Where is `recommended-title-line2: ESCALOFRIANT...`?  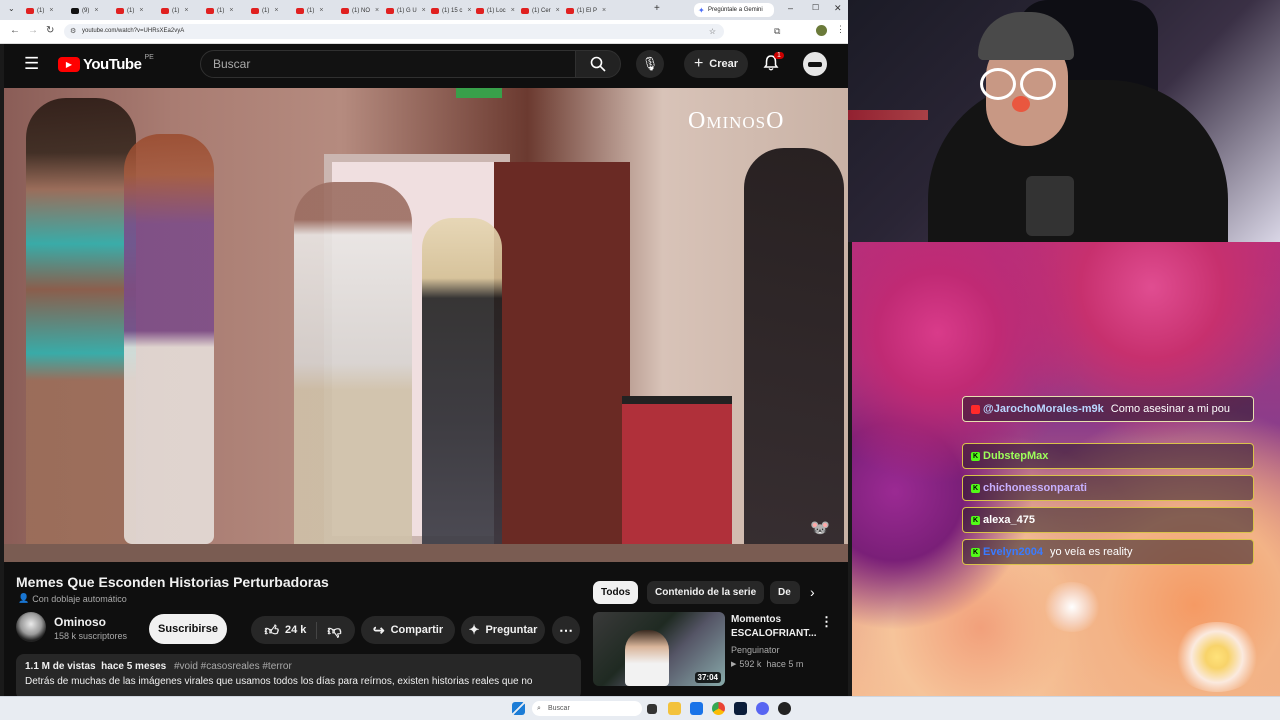 recommended-title-line2: ESCALOFRIANT... is located at coordinates (774, 633).